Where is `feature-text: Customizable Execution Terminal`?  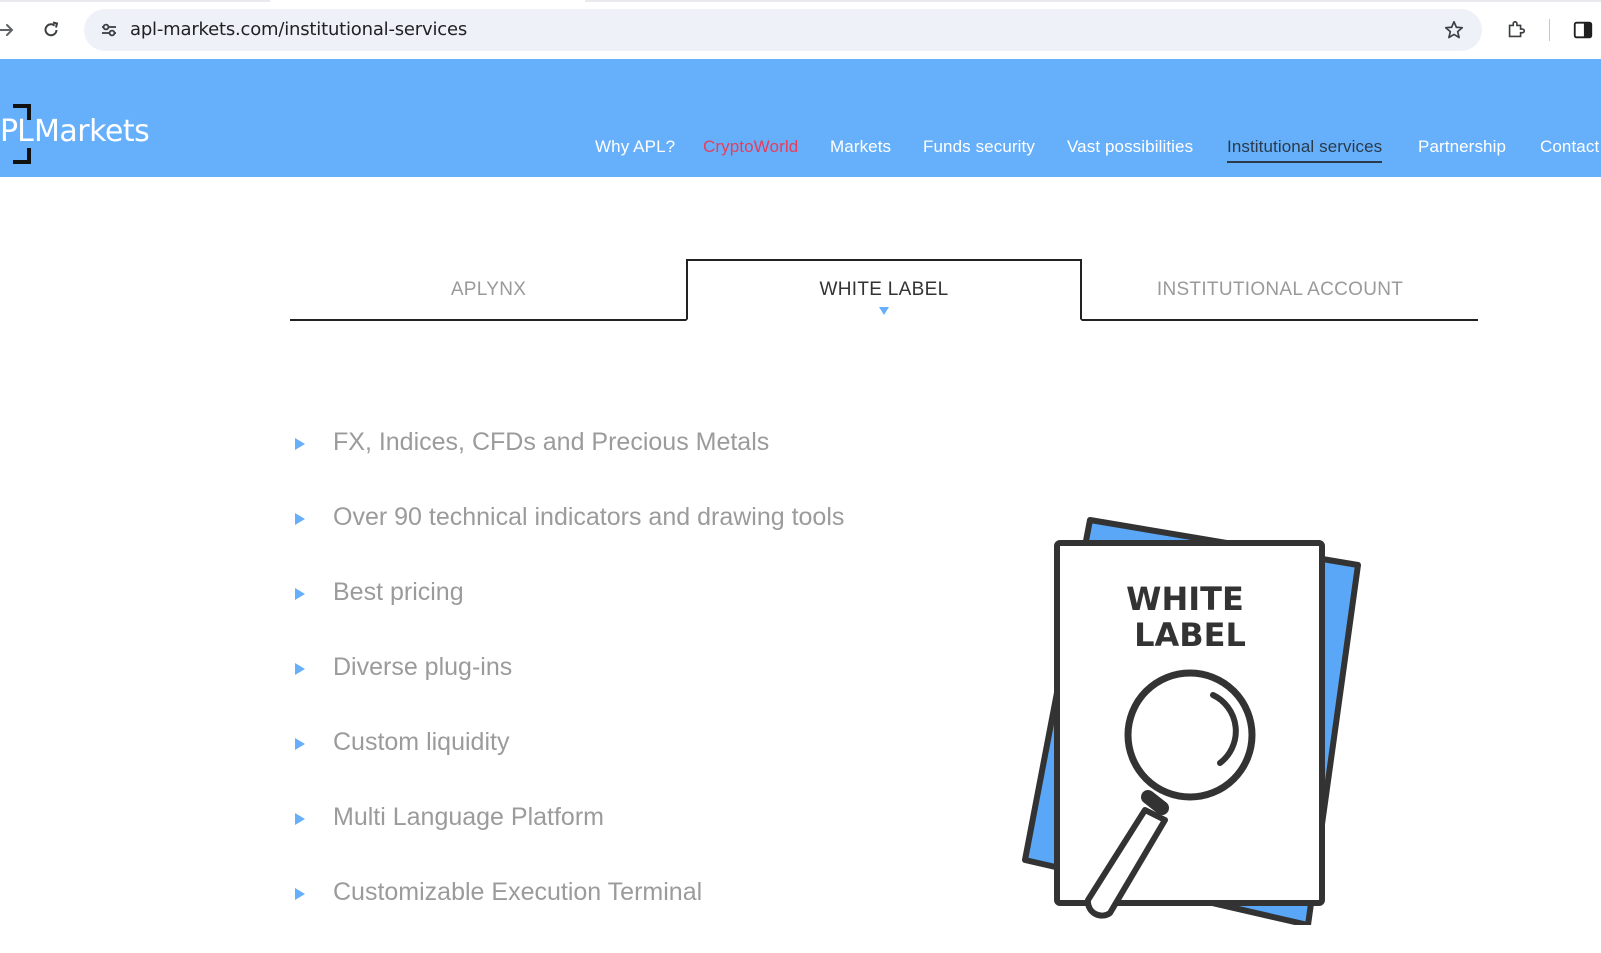 feature-text: Customizable Execution Terminal is located at coordinates (518, 892).